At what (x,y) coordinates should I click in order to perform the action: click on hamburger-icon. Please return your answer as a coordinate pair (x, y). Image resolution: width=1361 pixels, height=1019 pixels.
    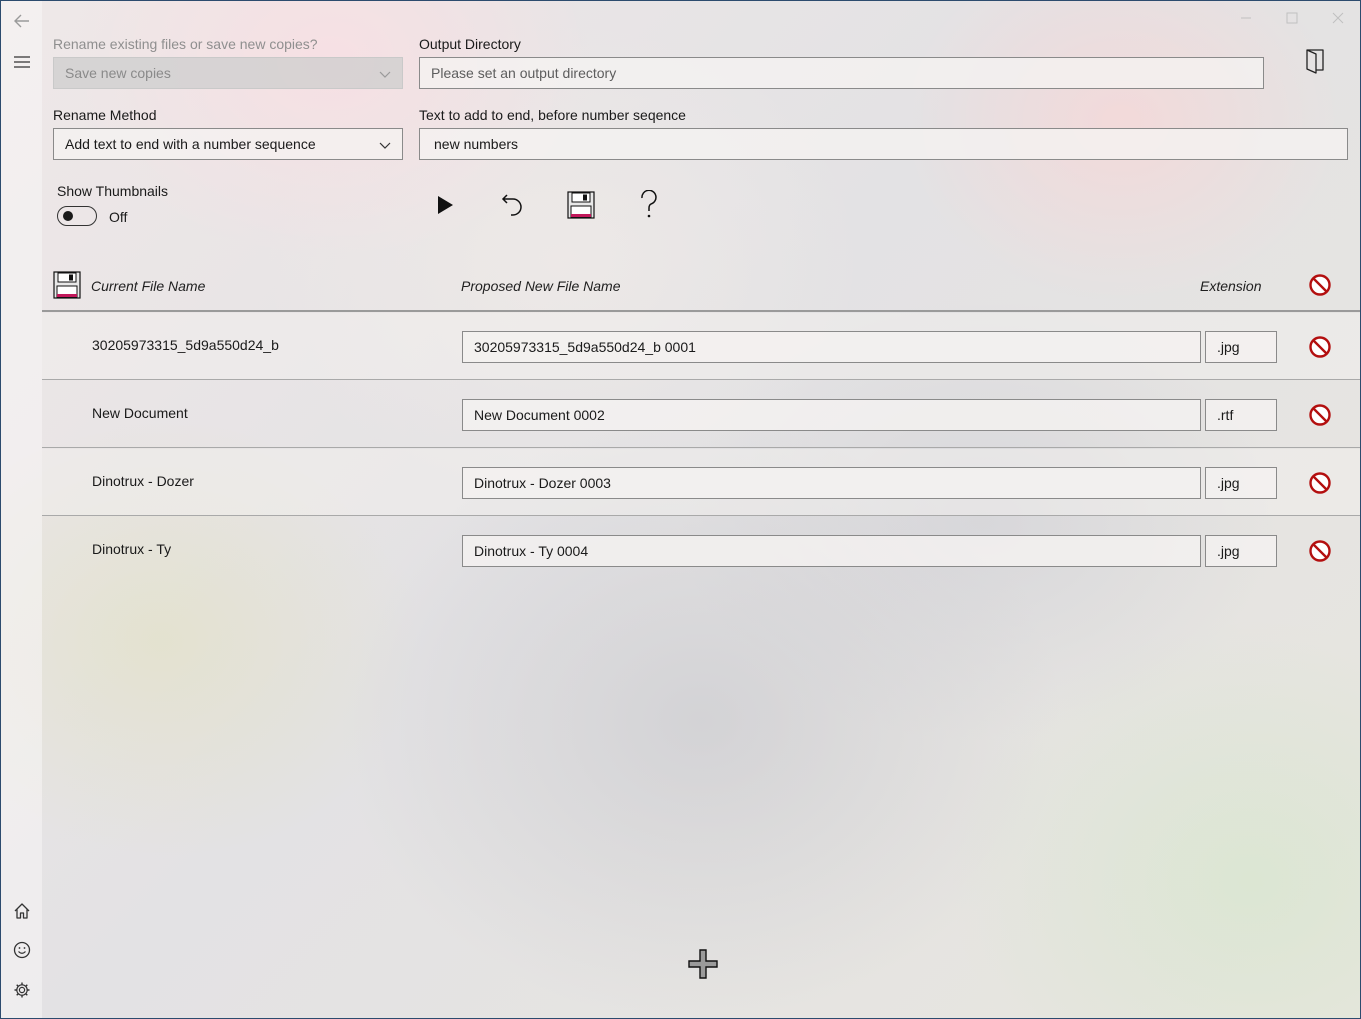
    Looking at the image, I should click on (21, 62).